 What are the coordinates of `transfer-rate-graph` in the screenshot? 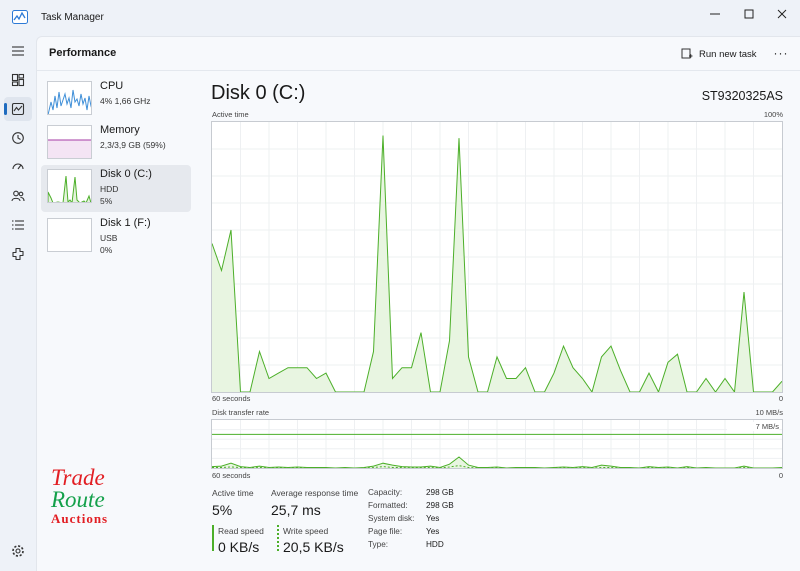 It's located at (497, 444).